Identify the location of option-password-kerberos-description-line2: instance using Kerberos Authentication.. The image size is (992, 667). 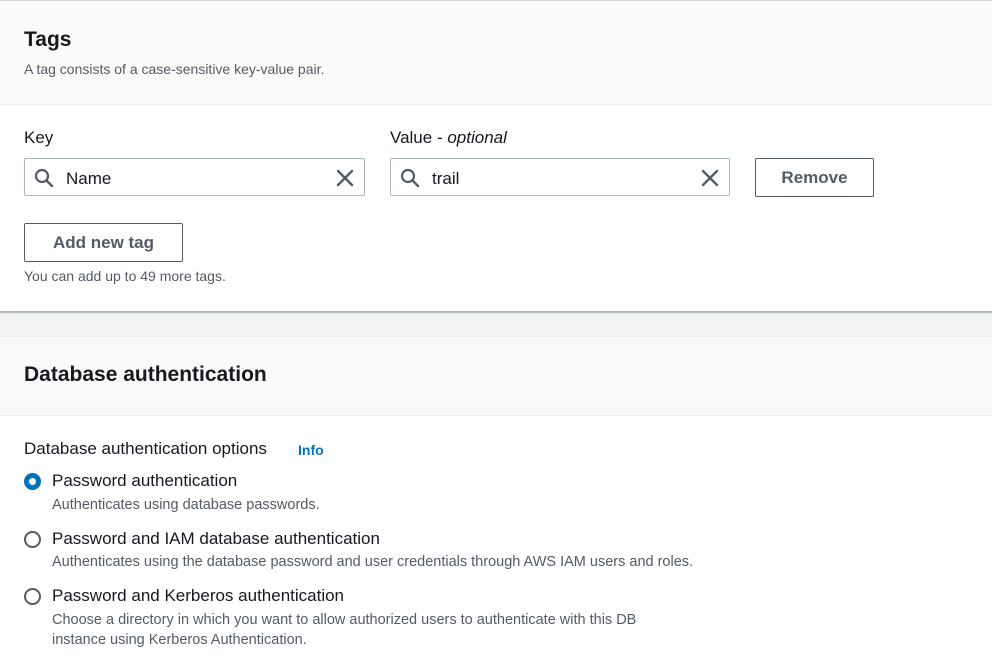
(179, 640).